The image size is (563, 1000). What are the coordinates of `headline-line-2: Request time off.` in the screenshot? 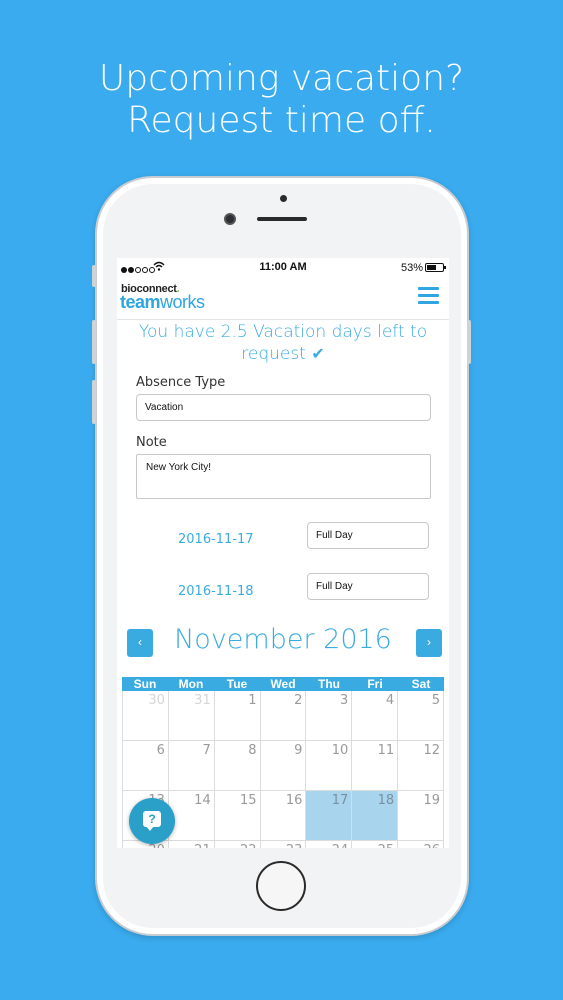 It's located at (281, 120).